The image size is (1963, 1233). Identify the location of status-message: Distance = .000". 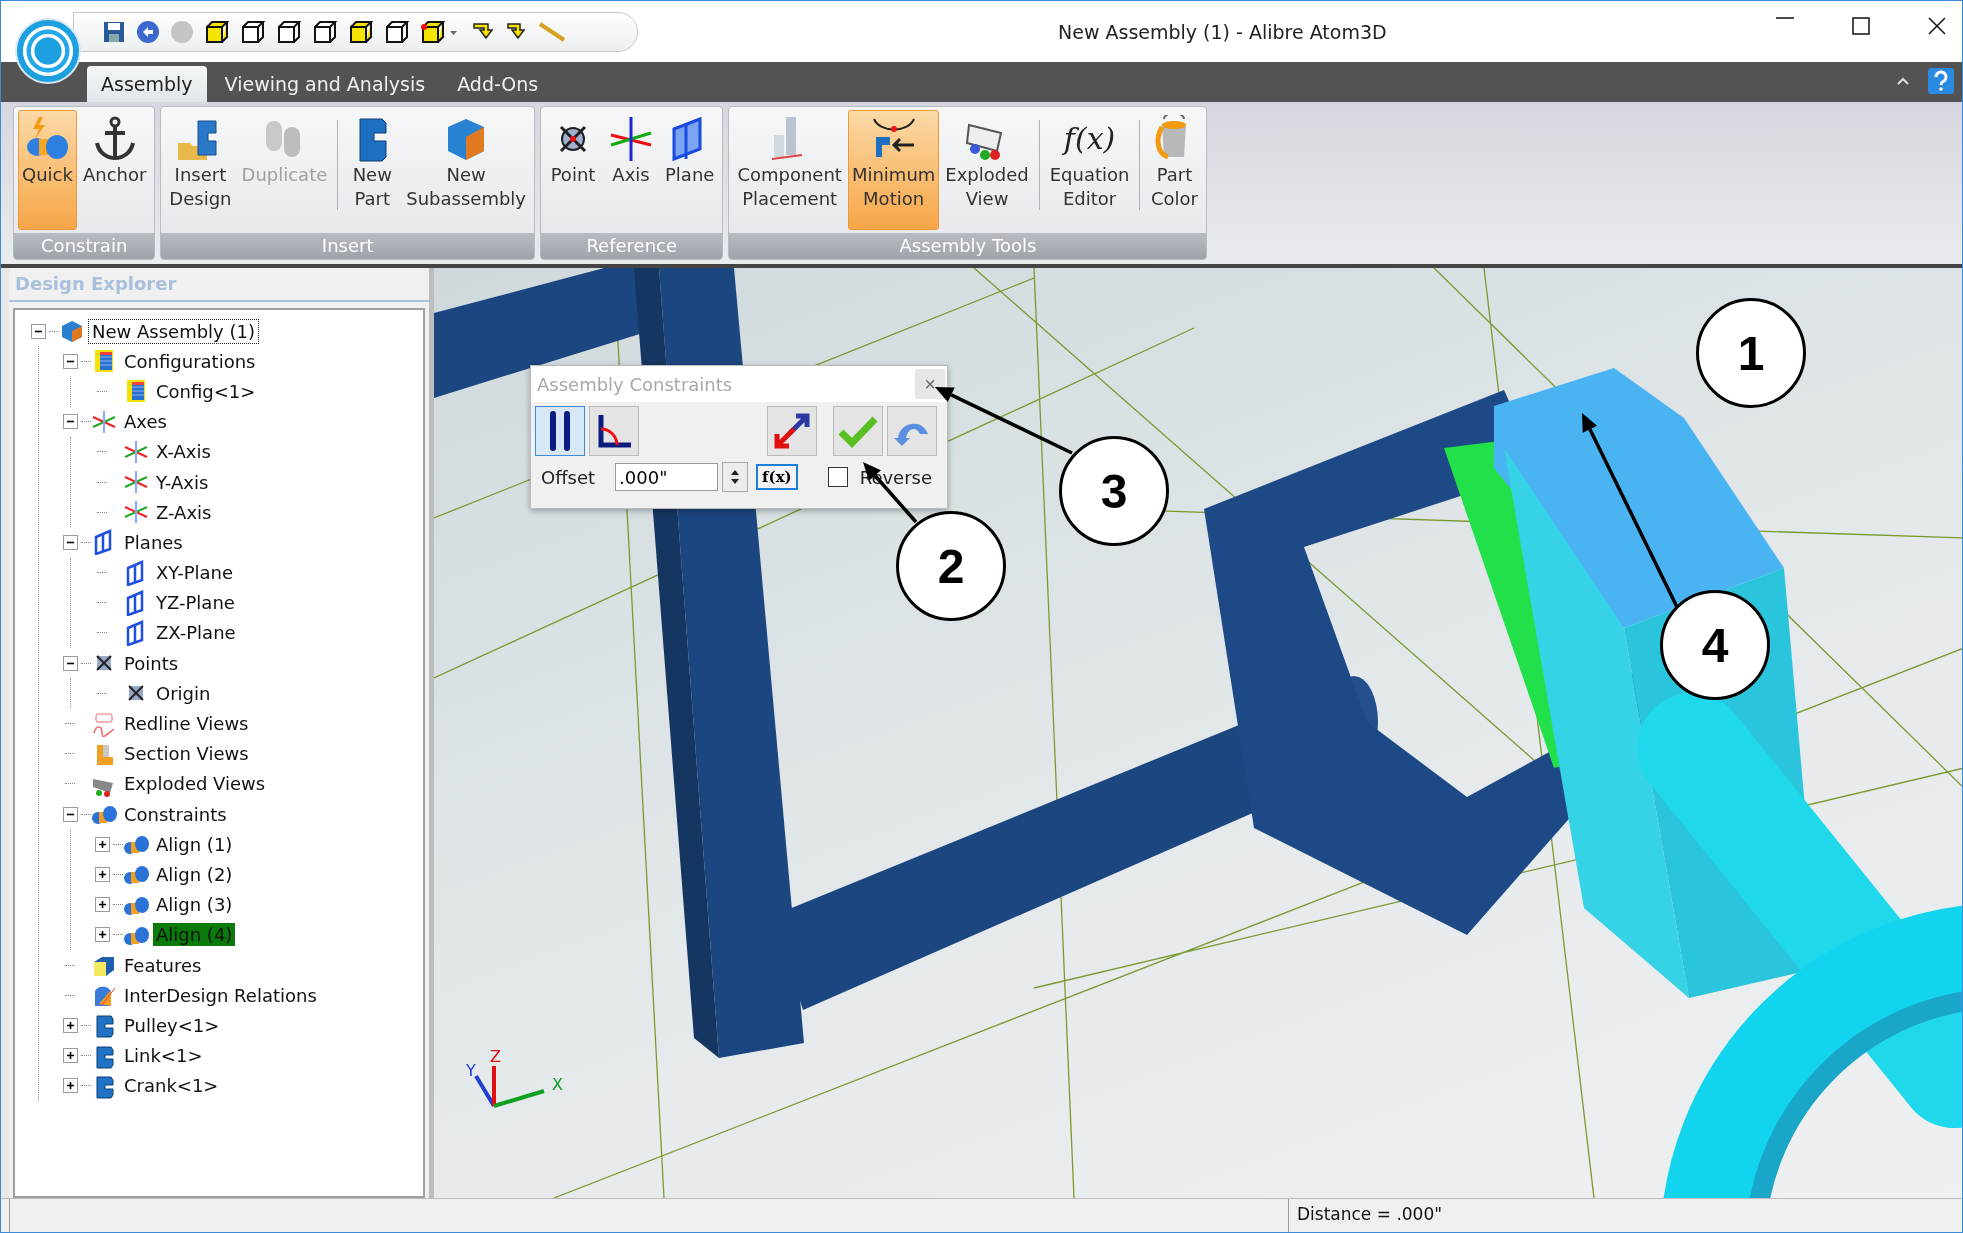
(1625, 1215).